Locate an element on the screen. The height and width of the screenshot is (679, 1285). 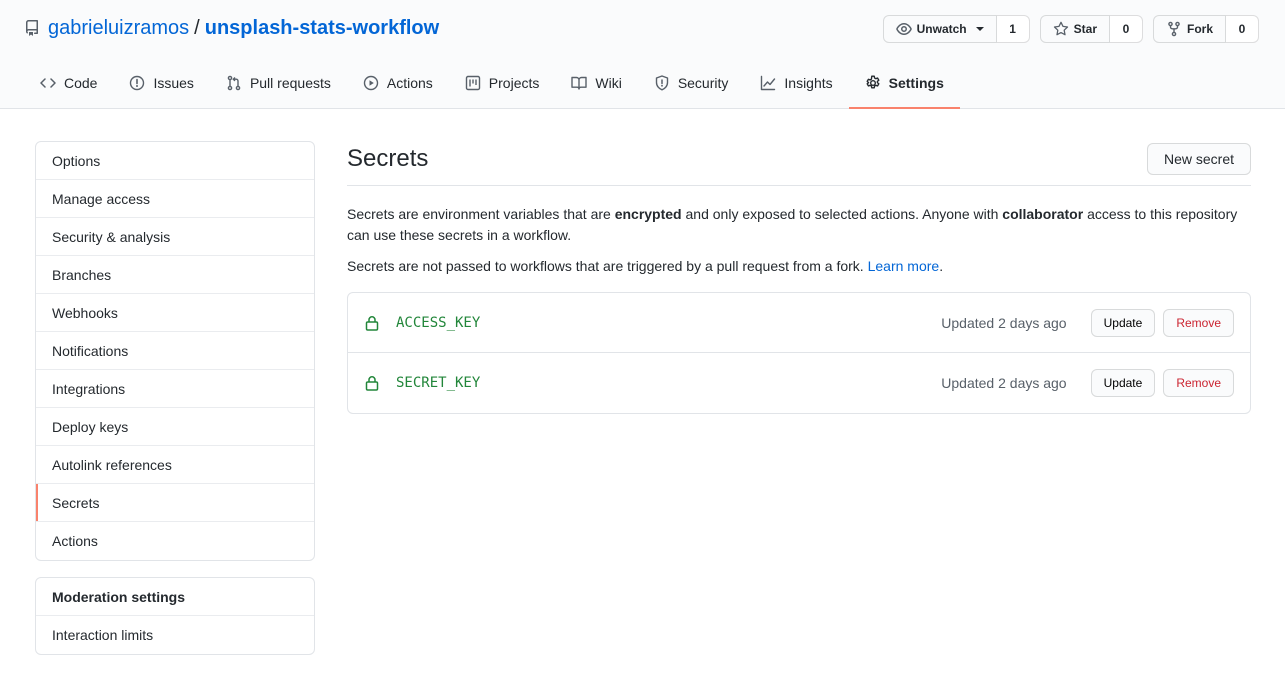
sidebar-item-interaction-limits: Interaction limits is located at coordinates (175, 635).